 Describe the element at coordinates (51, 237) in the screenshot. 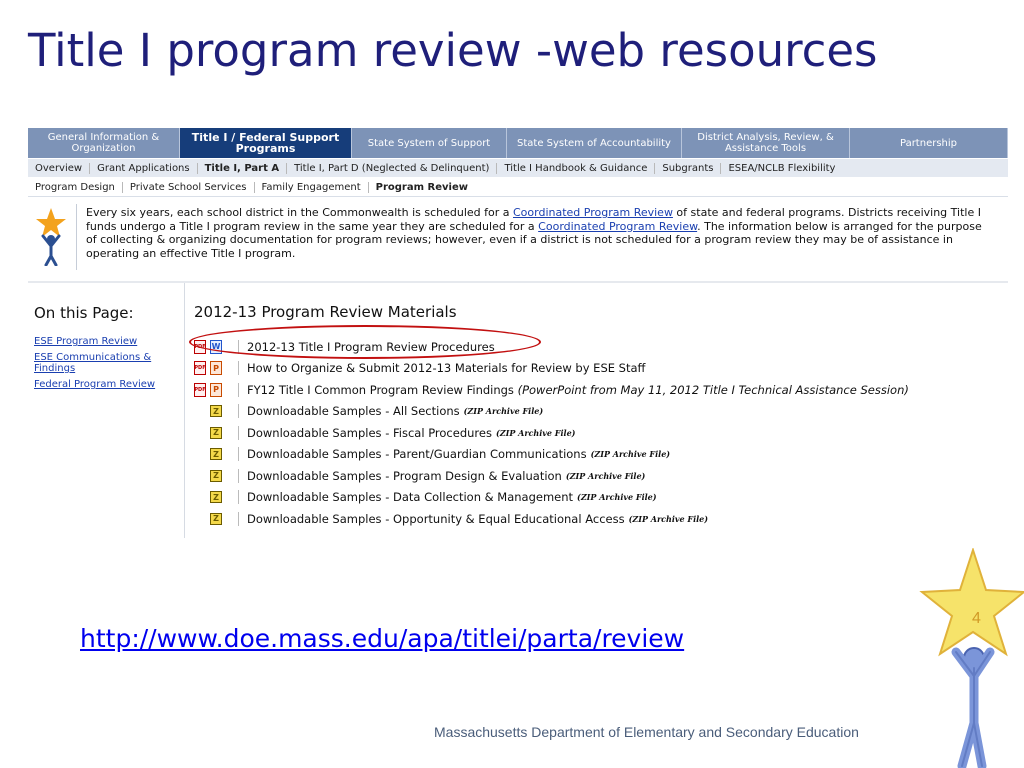

I see `star-person-icon` at that location.